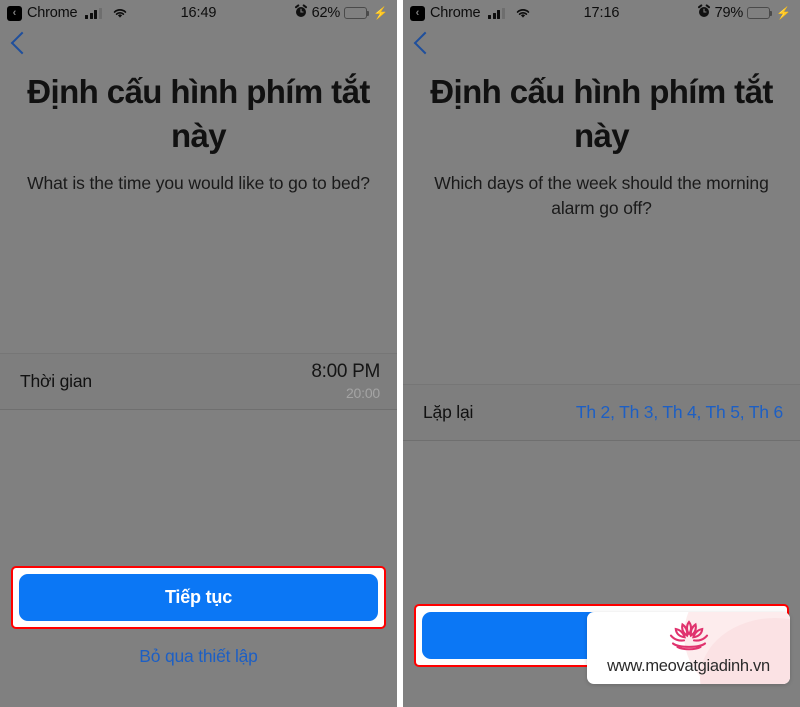 This screenshot has height=707, width=800. I want to click on continue-button-highlight: Tiếp tục, so click(198, 598).